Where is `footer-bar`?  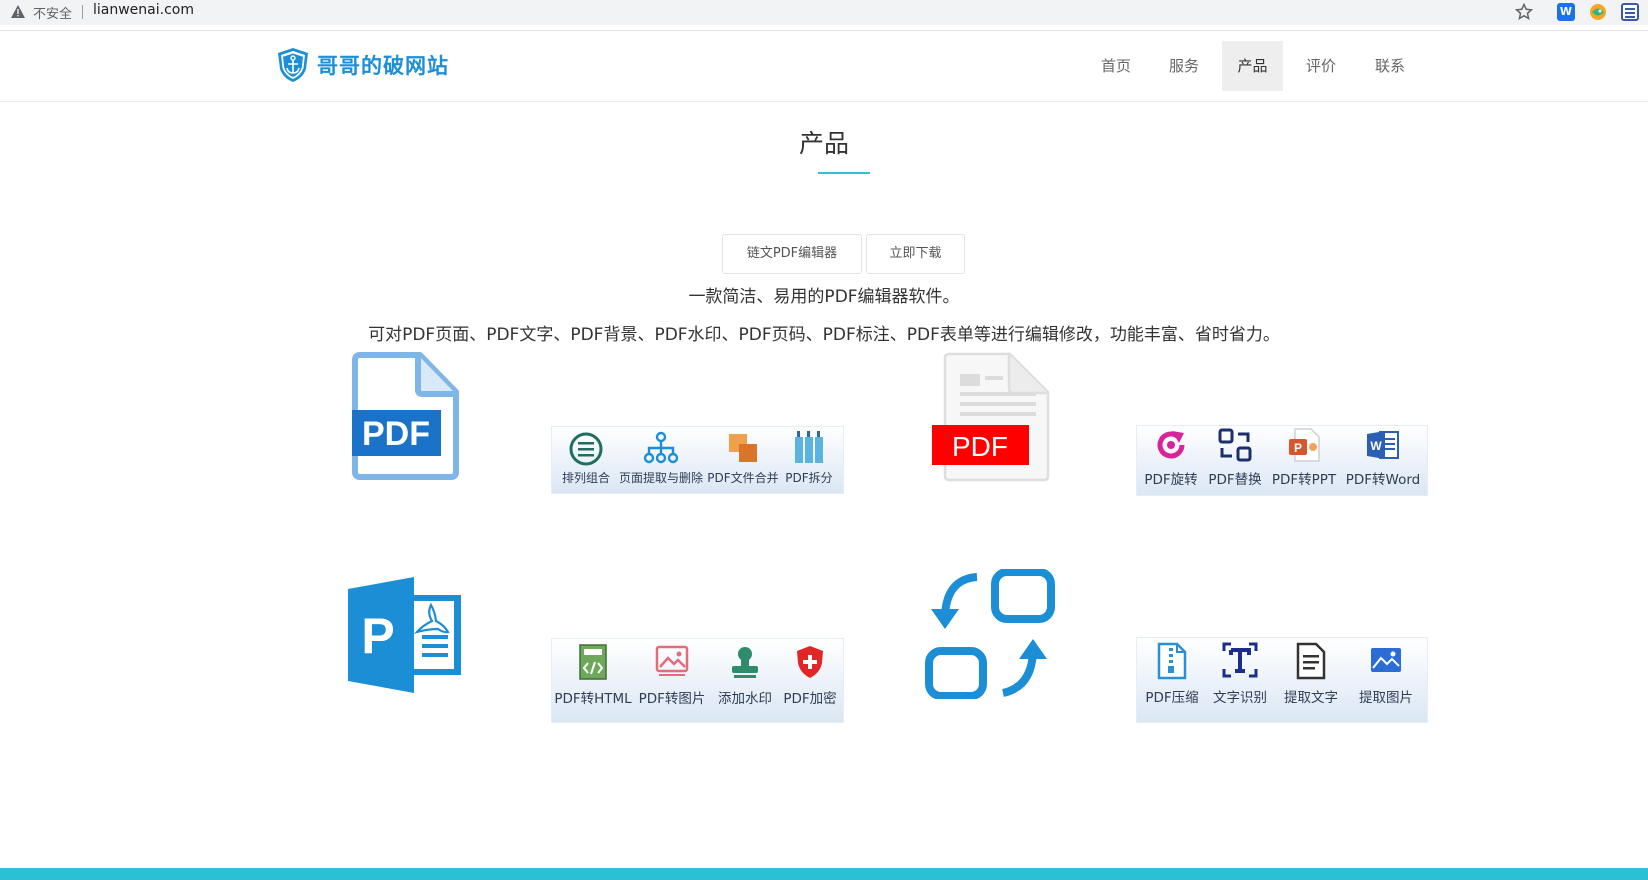
footer-bar is located at coordinates (824, 874).